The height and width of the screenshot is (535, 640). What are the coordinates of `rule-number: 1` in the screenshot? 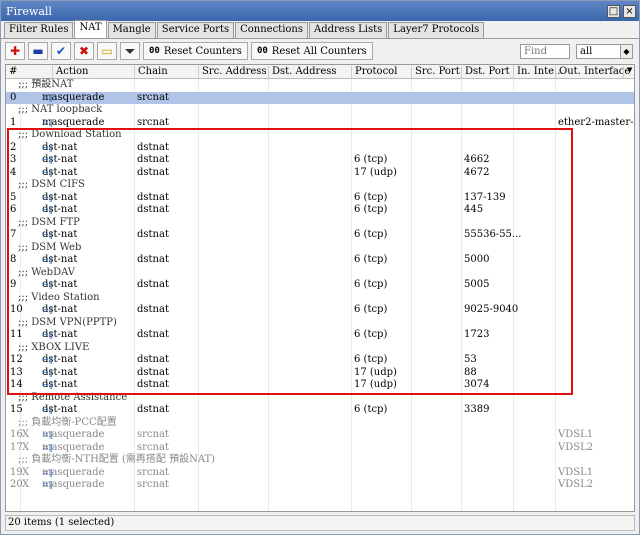 It's located at (13, 122).